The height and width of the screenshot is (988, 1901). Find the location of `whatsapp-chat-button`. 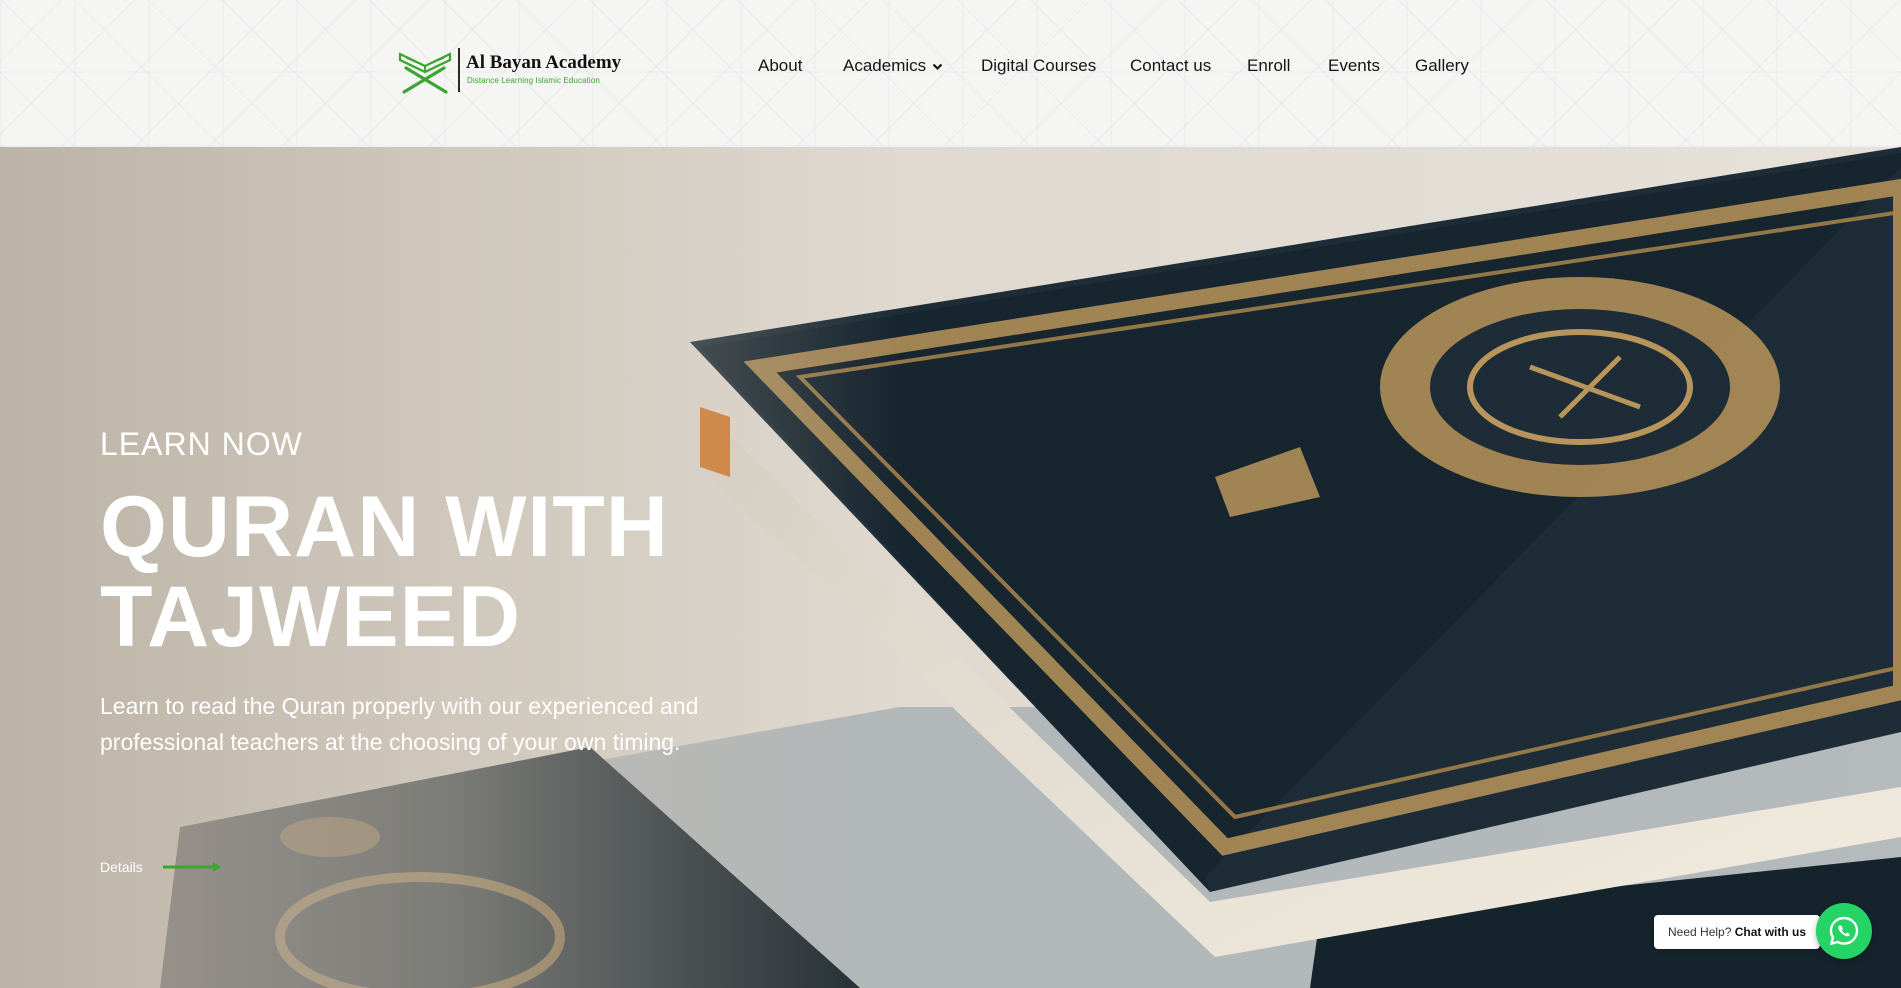

whatsapp-chat-button is located at coordinates (1844, 931).